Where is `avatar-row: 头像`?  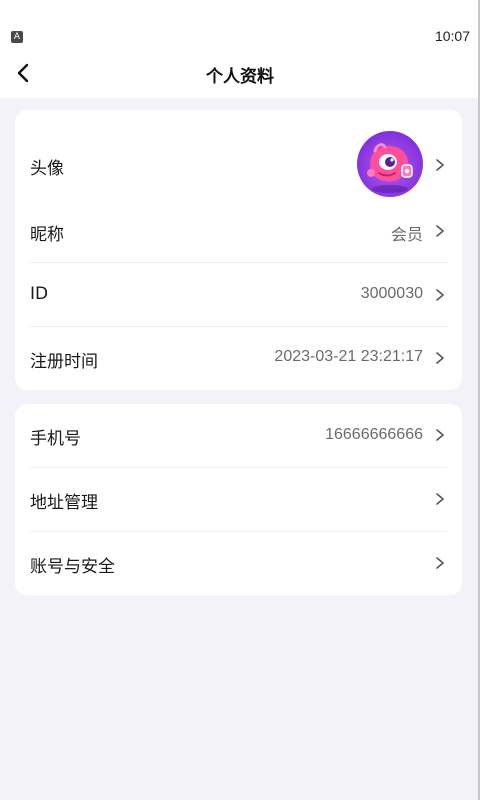
avatar-row: 头像 is located at coordinates (238, 165).